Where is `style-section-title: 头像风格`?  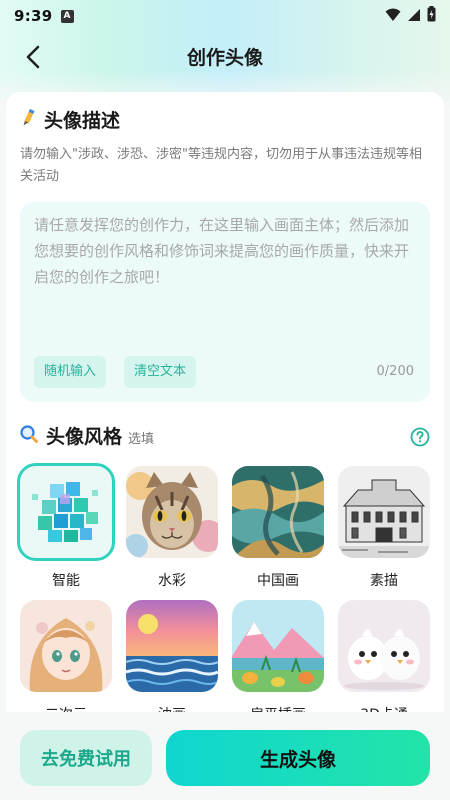 style-section-title: 头像风格 is located at coordinates (84, 437).